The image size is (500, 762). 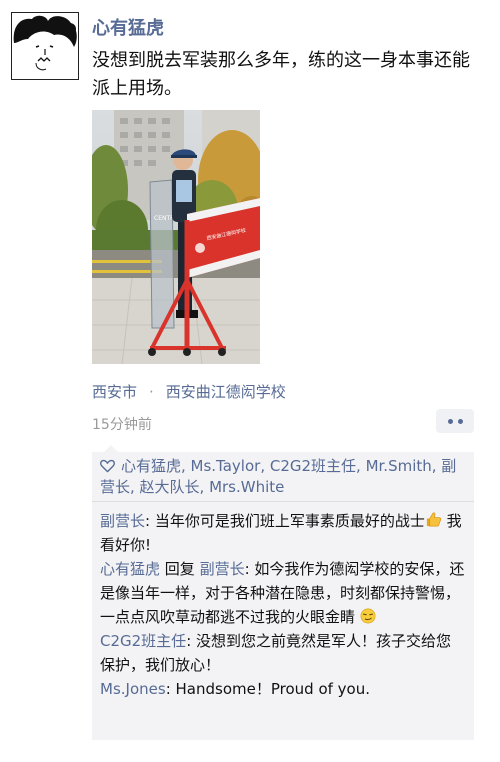 What do you see at coordinates (433, 519) in the screenshot?
I see `thumbs-up-emoji` at bounding box center [433, 519].